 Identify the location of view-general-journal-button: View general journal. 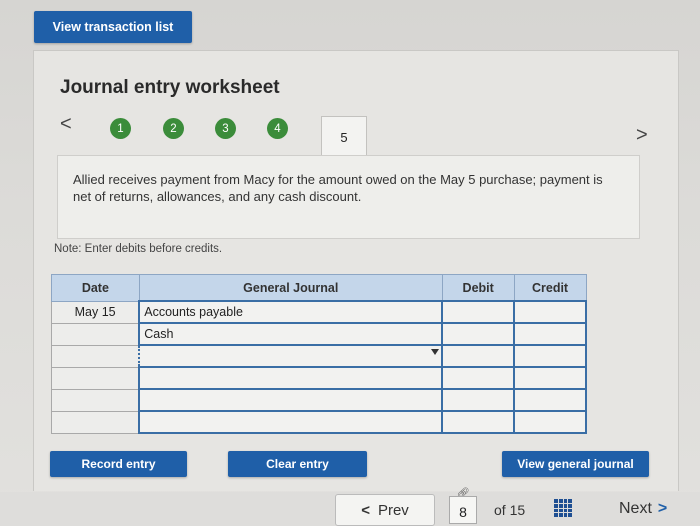
(575, 464).